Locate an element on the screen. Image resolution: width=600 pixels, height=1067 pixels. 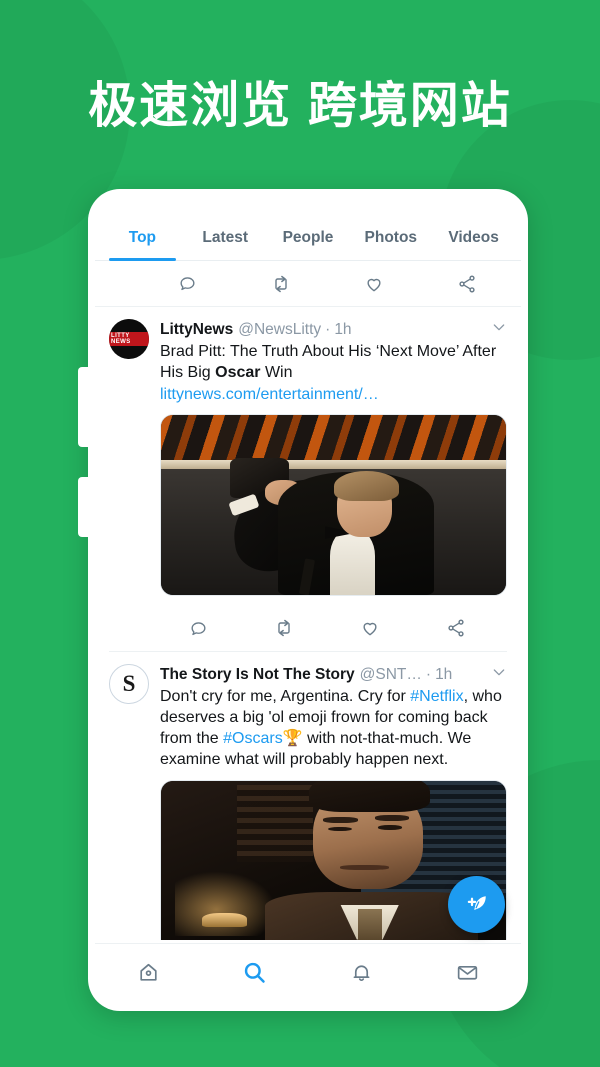
tab-videos: Videos is located at coordinates (473, 244).